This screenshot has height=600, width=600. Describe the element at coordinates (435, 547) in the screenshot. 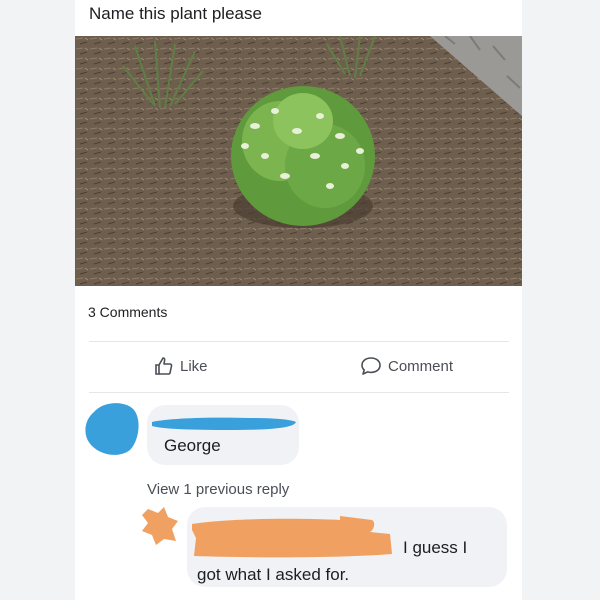

I see `reply-text-line1: I guess I` at that location.